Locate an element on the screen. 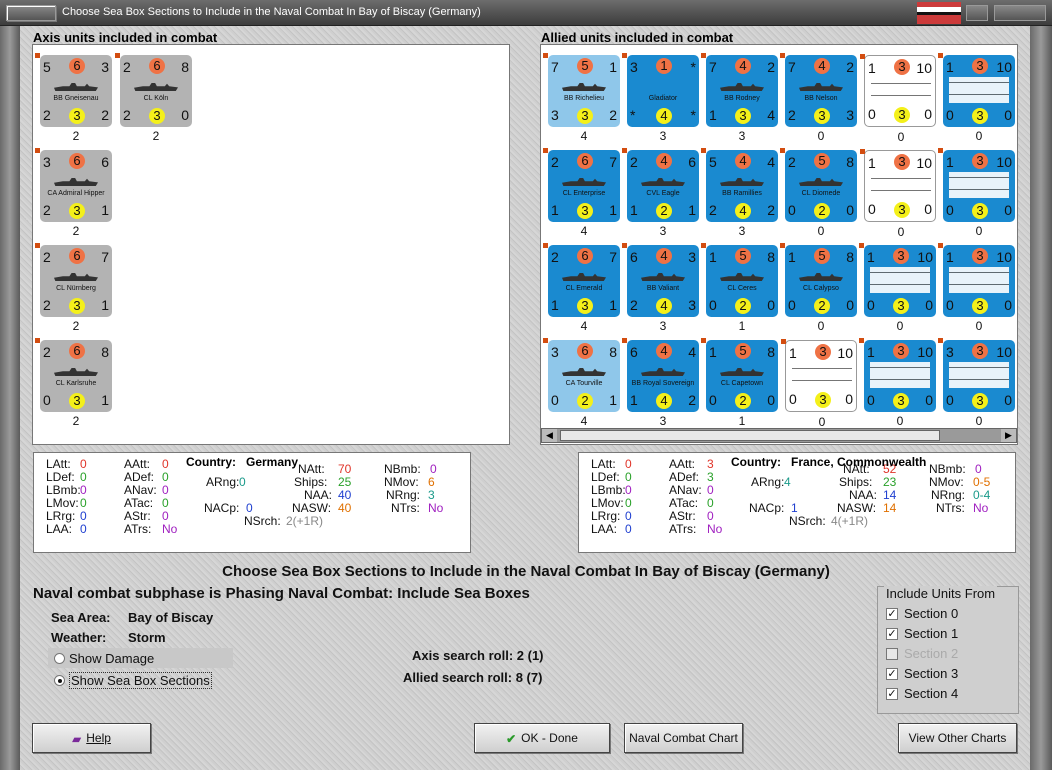 Image resolution: width=1052 pixels, height=770 pixels. unit-counter: 2 6 1 1 4 2 CVL Eagle 3 is located at coordinates (660, 193).